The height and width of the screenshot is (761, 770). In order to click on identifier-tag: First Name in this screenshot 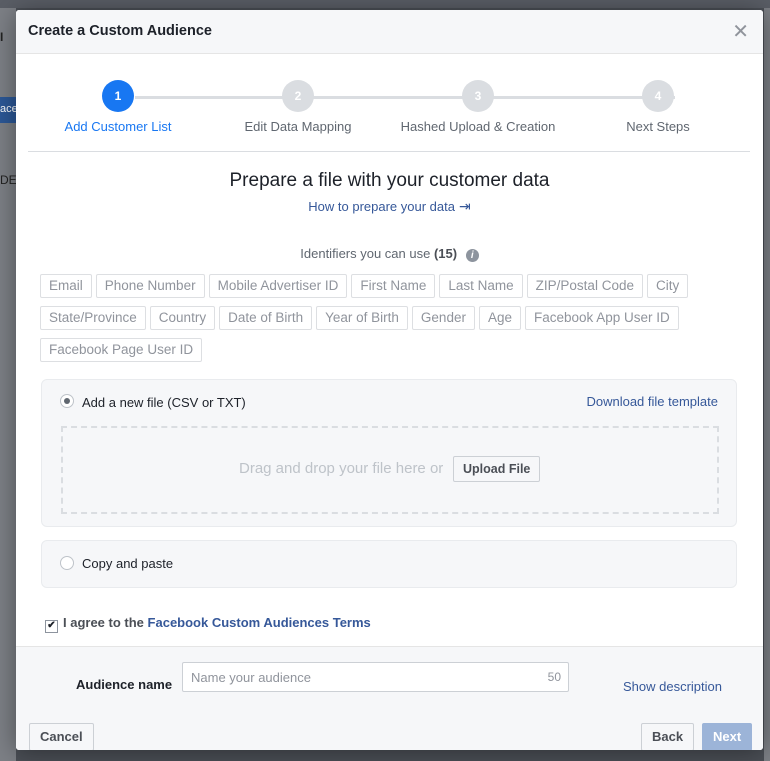, I will do `click(393, 286)`.